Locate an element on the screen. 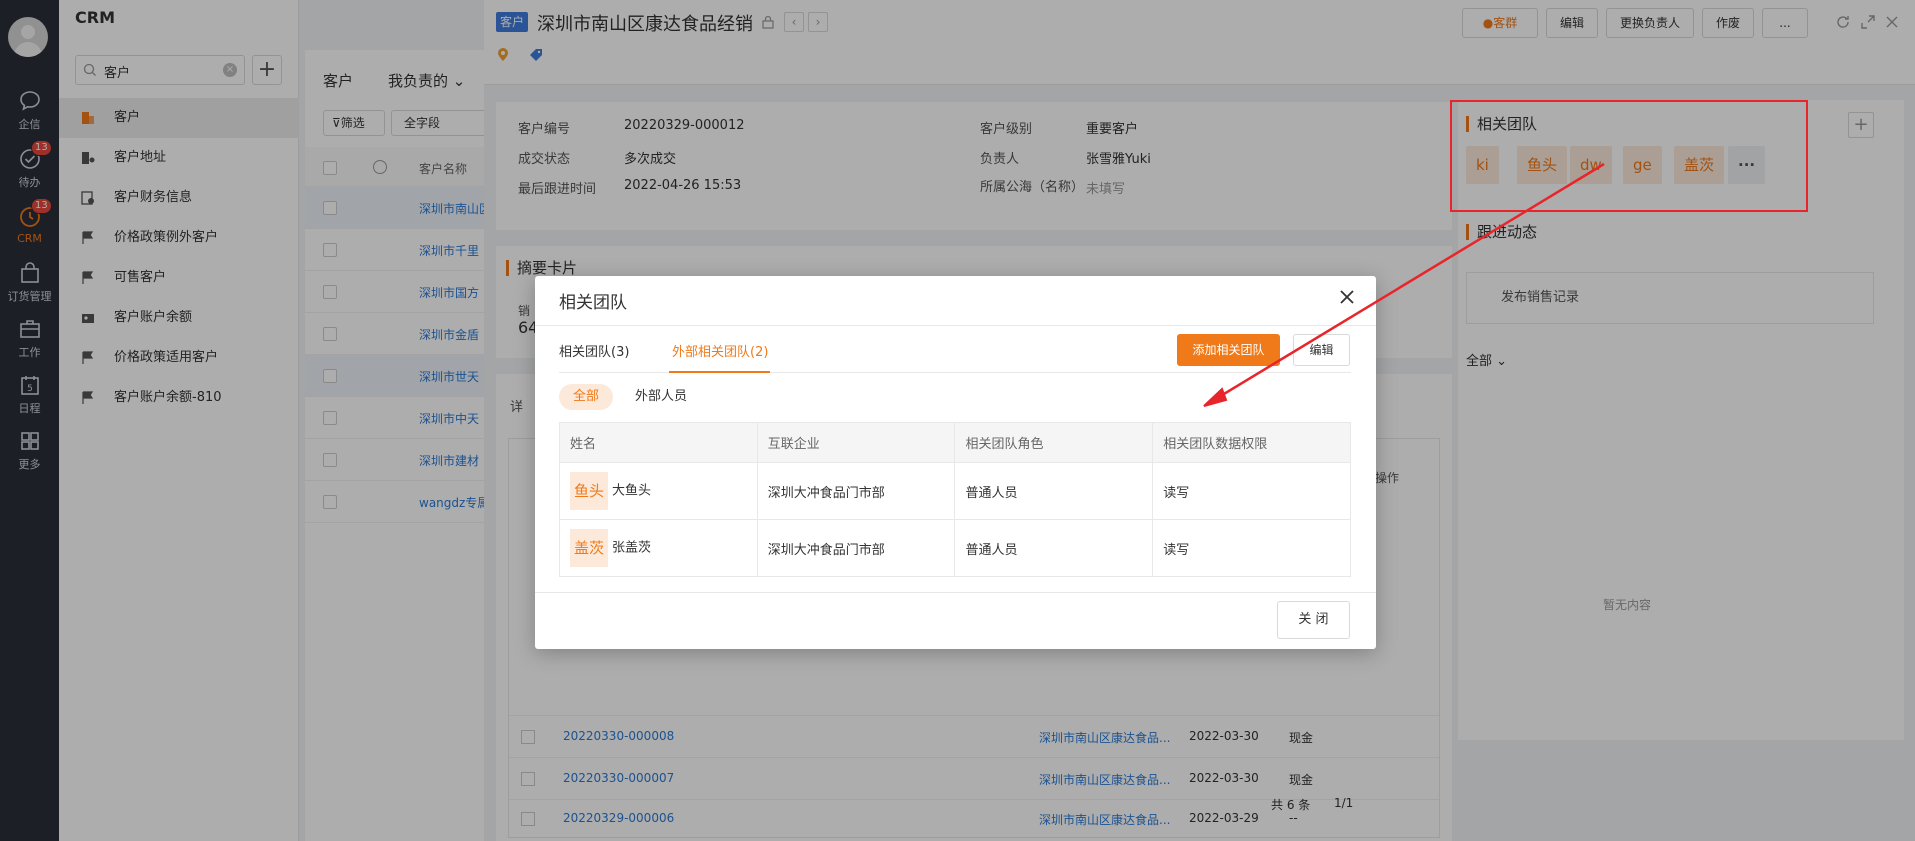  member-name: 大鱼头 is located at coordinates (632, 491).